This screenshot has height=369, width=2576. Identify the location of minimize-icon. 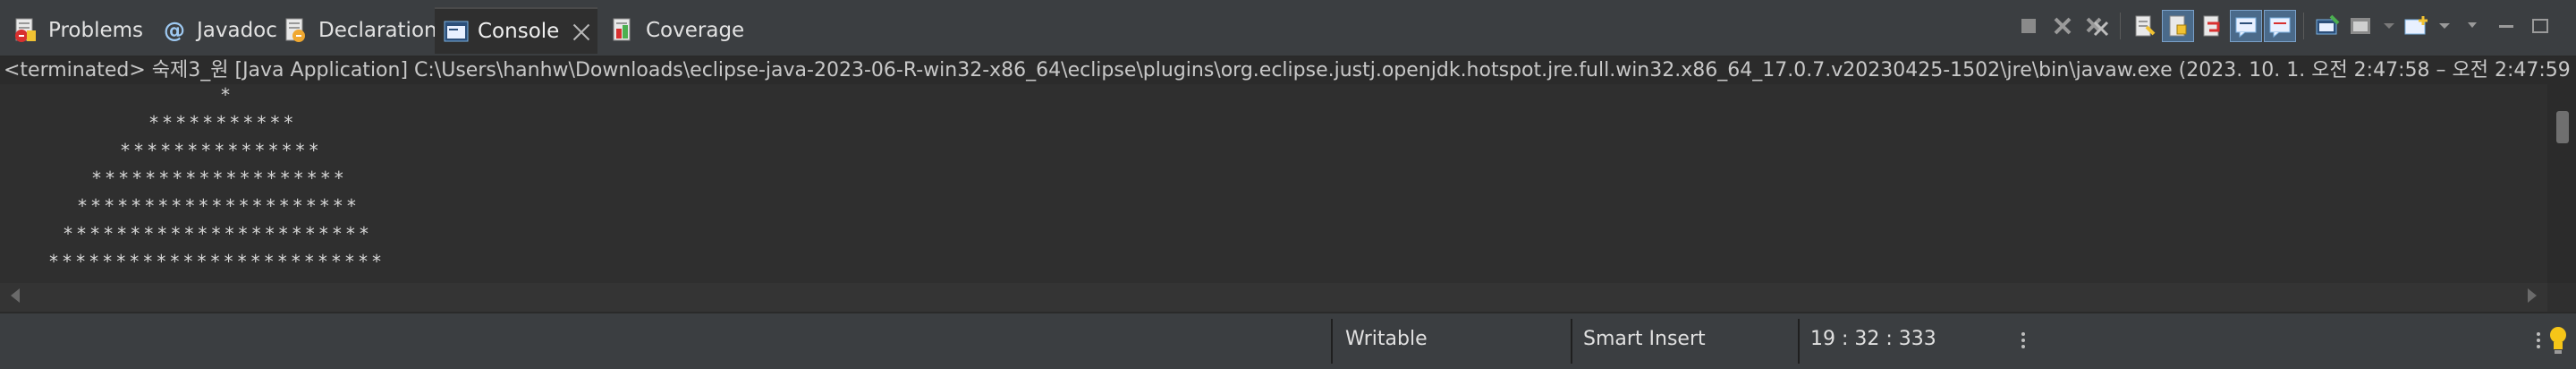
(2506, 26).